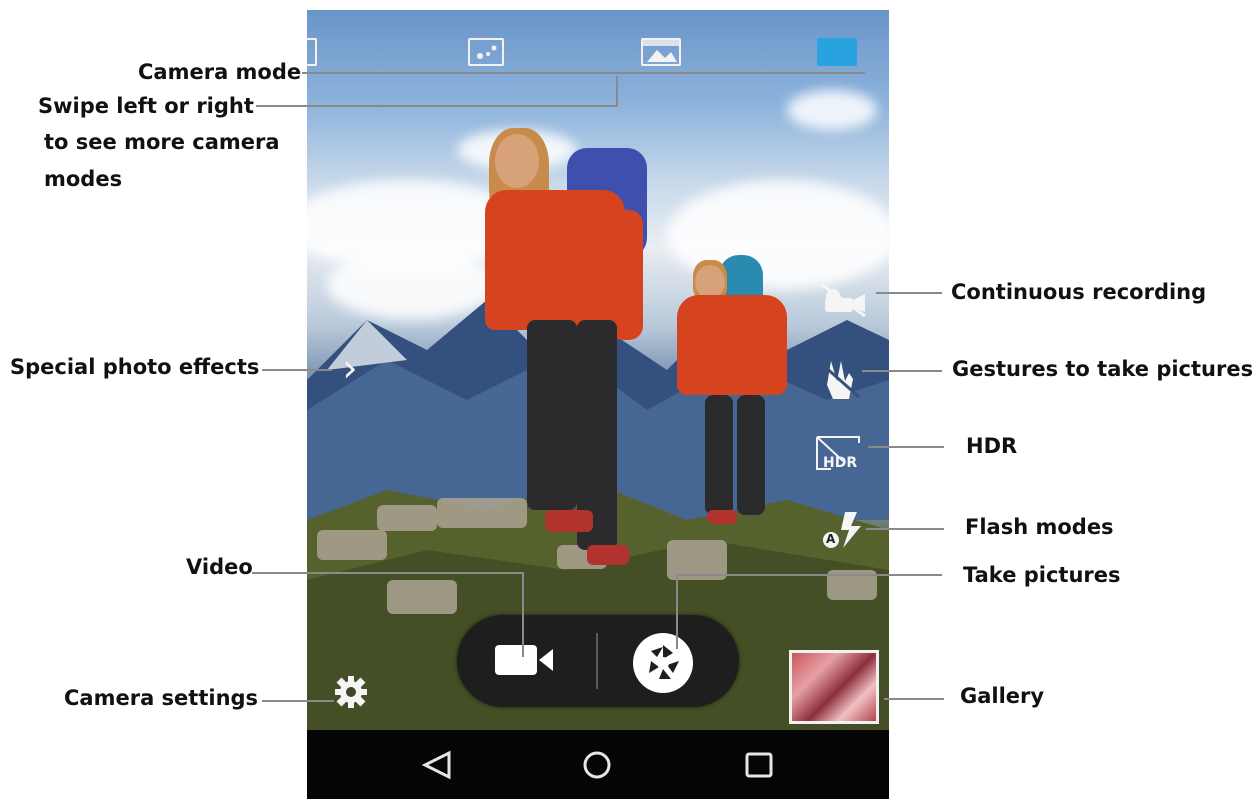 The width and height of the screenshot is (1259, 799). I want to click on shutter-icon, so click(663, 663).